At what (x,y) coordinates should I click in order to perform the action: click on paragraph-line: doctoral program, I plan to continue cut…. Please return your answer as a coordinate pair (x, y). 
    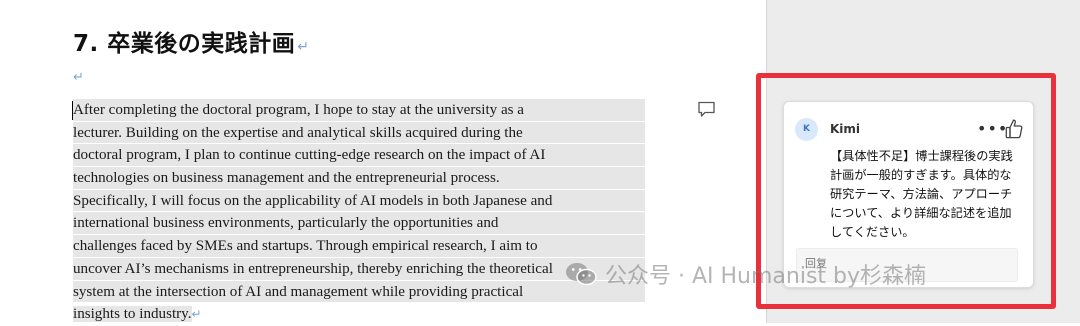
    Looking at the image, I should click on (359, 156).